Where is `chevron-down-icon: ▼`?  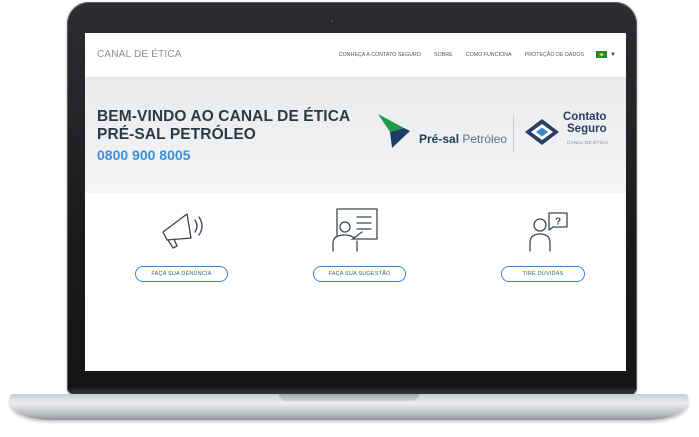
chevron-down-icon: ▼ is located at coordinates (613, 55).